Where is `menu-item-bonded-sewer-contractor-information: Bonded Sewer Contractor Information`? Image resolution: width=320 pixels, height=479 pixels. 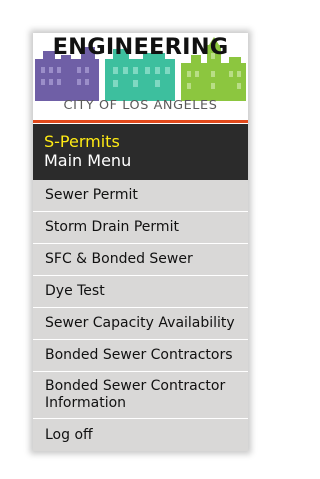 menu-item-bonded-sewer-contractor-information: Bonded Sewer Contractor Information is located at coordinates (140, 395).